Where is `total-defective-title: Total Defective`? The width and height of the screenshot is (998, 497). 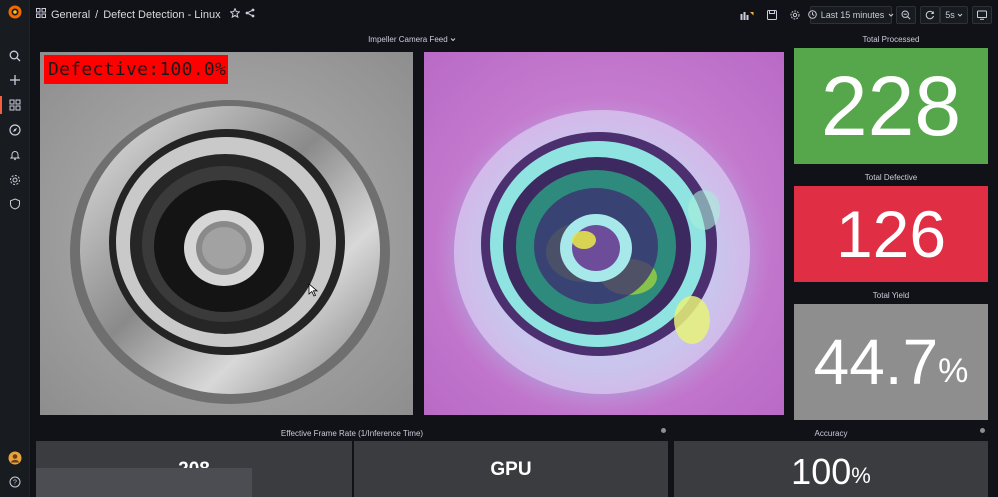 total-defective-title: Total Defective is located at coordinates (891, 177).